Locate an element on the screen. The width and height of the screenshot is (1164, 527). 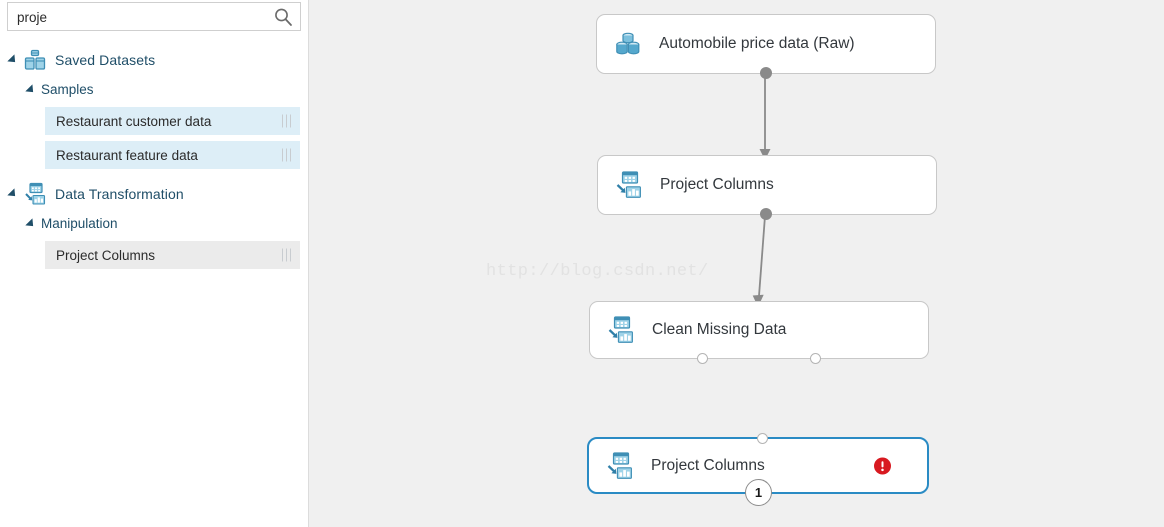
tree-group-label: Data Transformation is located at coordinates (119, 194).